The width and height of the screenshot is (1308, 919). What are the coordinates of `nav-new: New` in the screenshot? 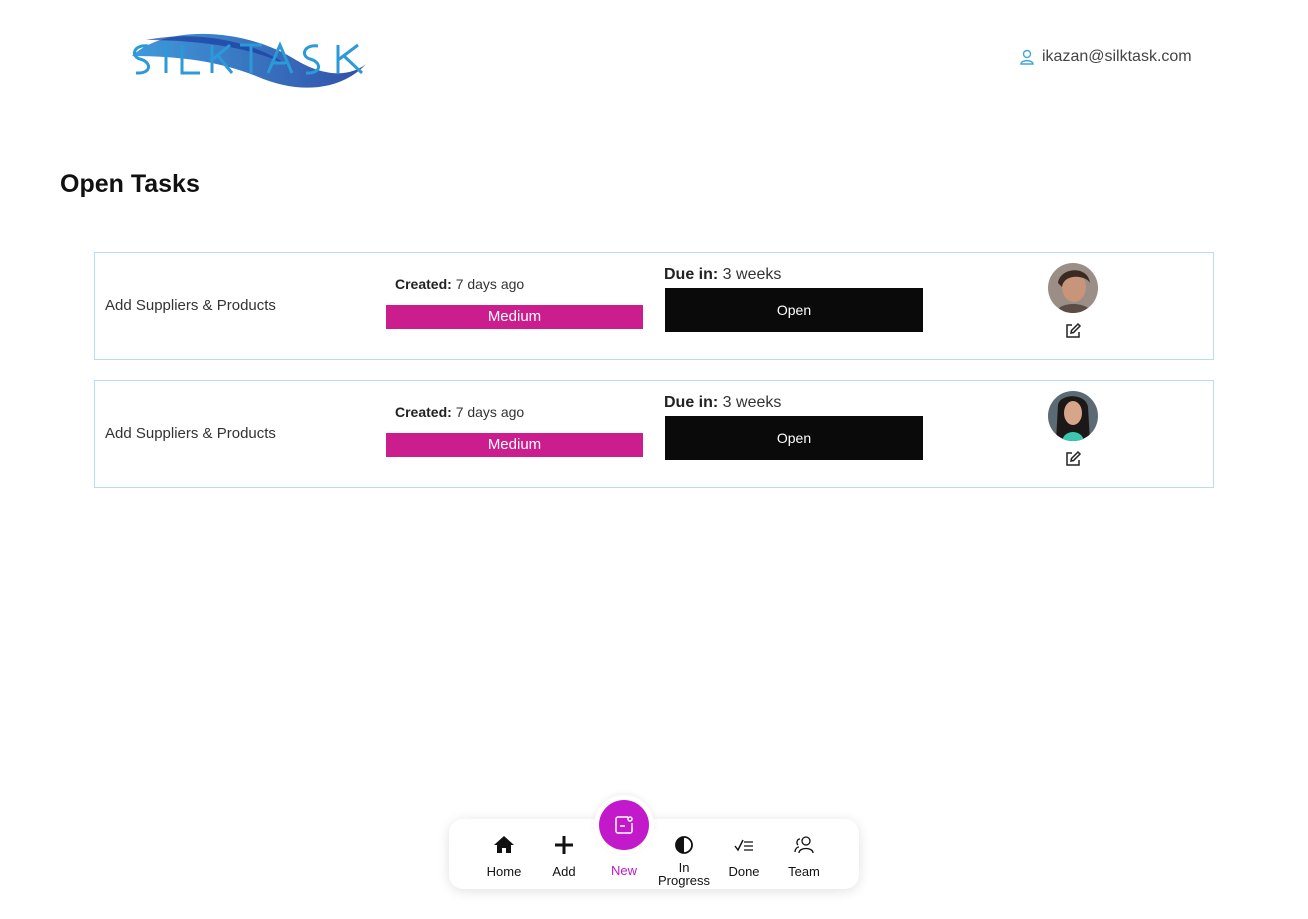 It's located at (624, 836).